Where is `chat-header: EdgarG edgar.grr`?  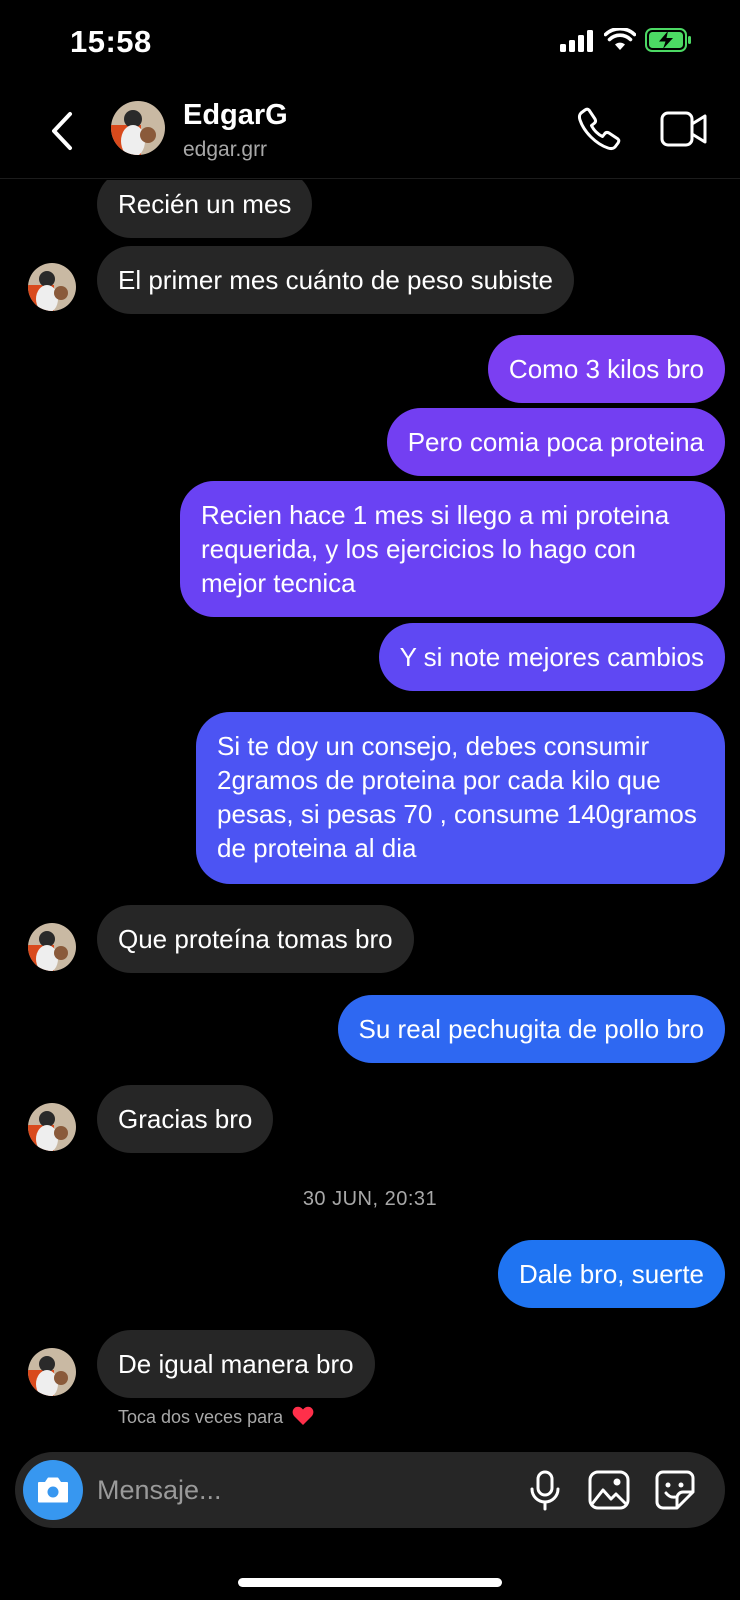
chat-header: EdgarG edgar.grr is located at coordinates (370, 131).